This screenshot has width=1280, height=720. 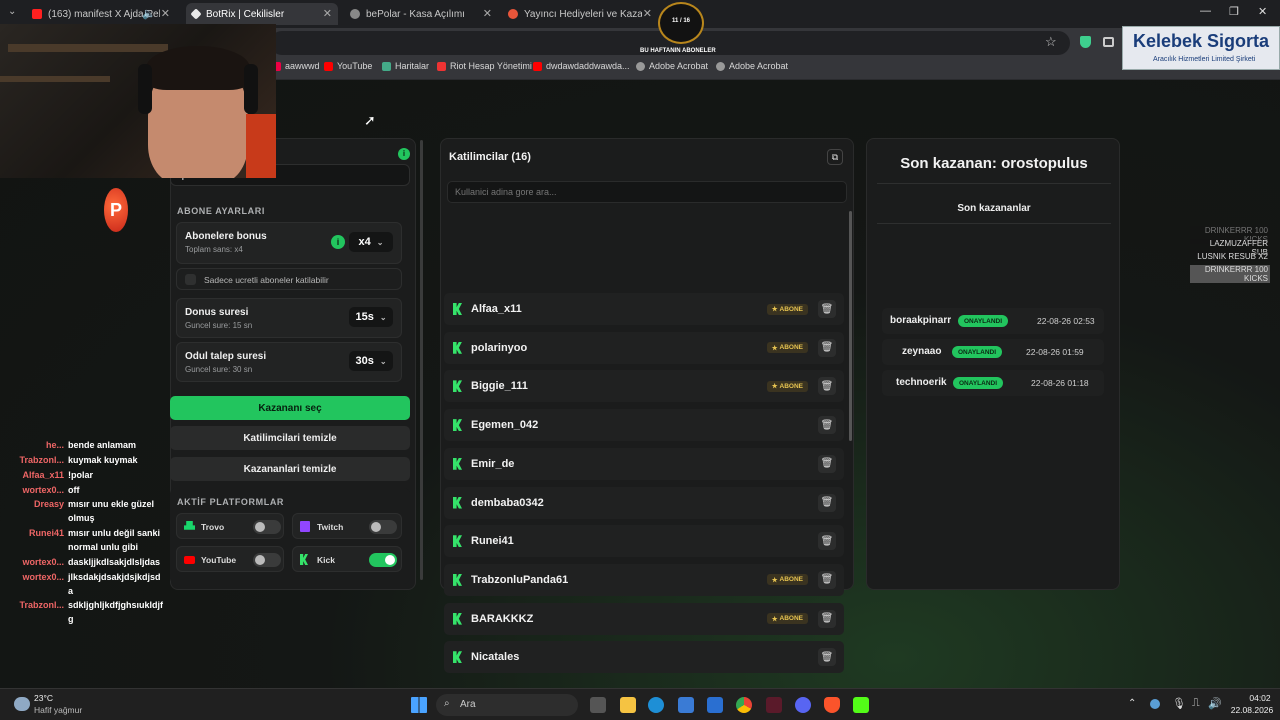 What do you see at coordinates (1234, 11) in the screenshot?
I see `maximize-button: ❐` at bounding box center [1234, 11].